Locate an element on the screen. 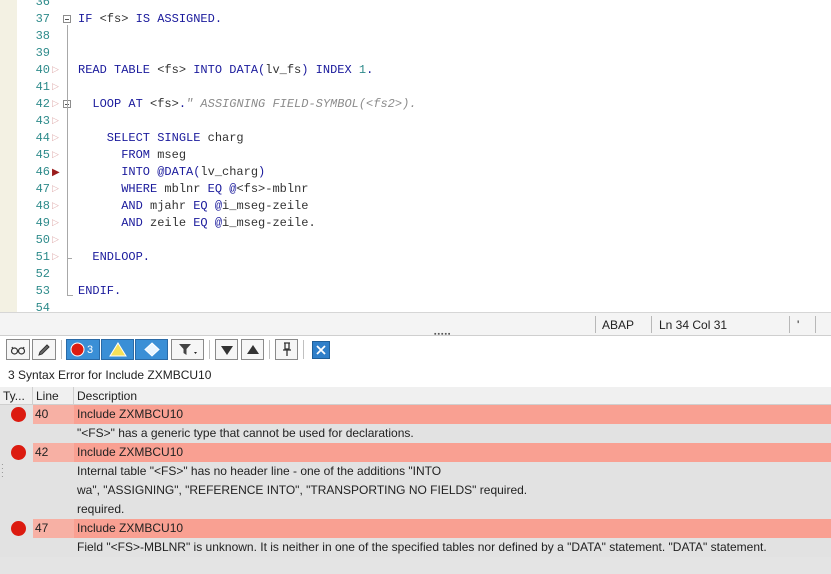  code-line: 37 IF <fs> IS ASSIGNED. is located at coordinates (415, 19).